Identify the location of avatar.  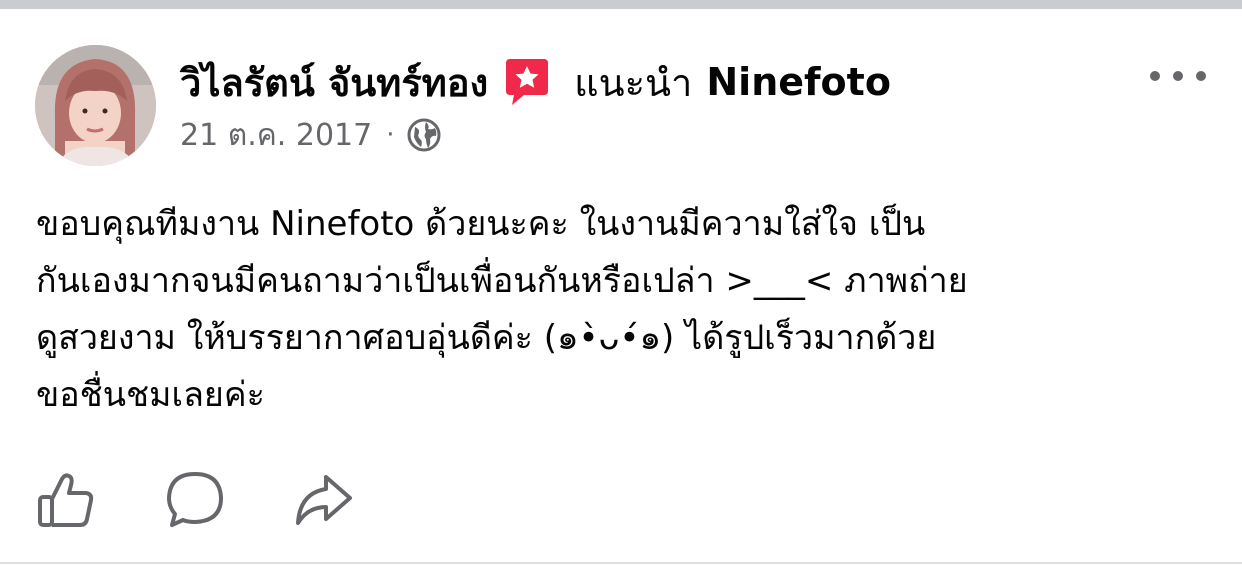
(95, 105).